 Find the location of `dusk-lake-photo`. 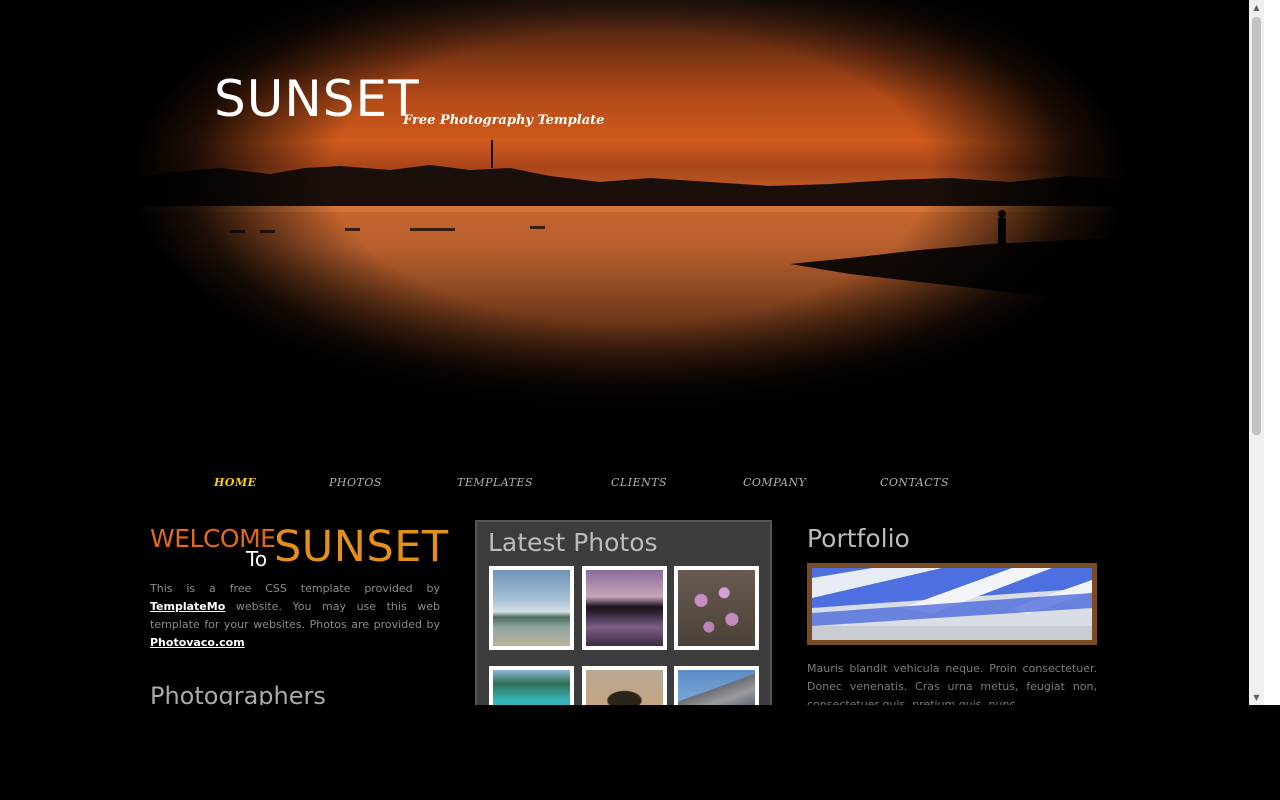

dusk-lake-photo is located at coordinates (624, 608).